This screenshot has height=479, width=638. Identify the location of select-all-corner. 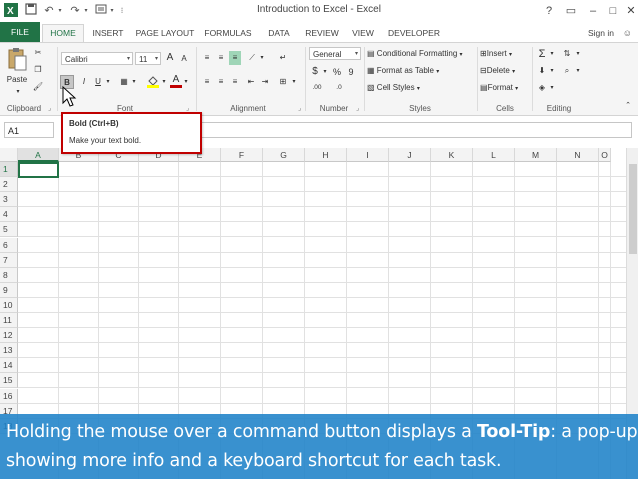
(9, 155).